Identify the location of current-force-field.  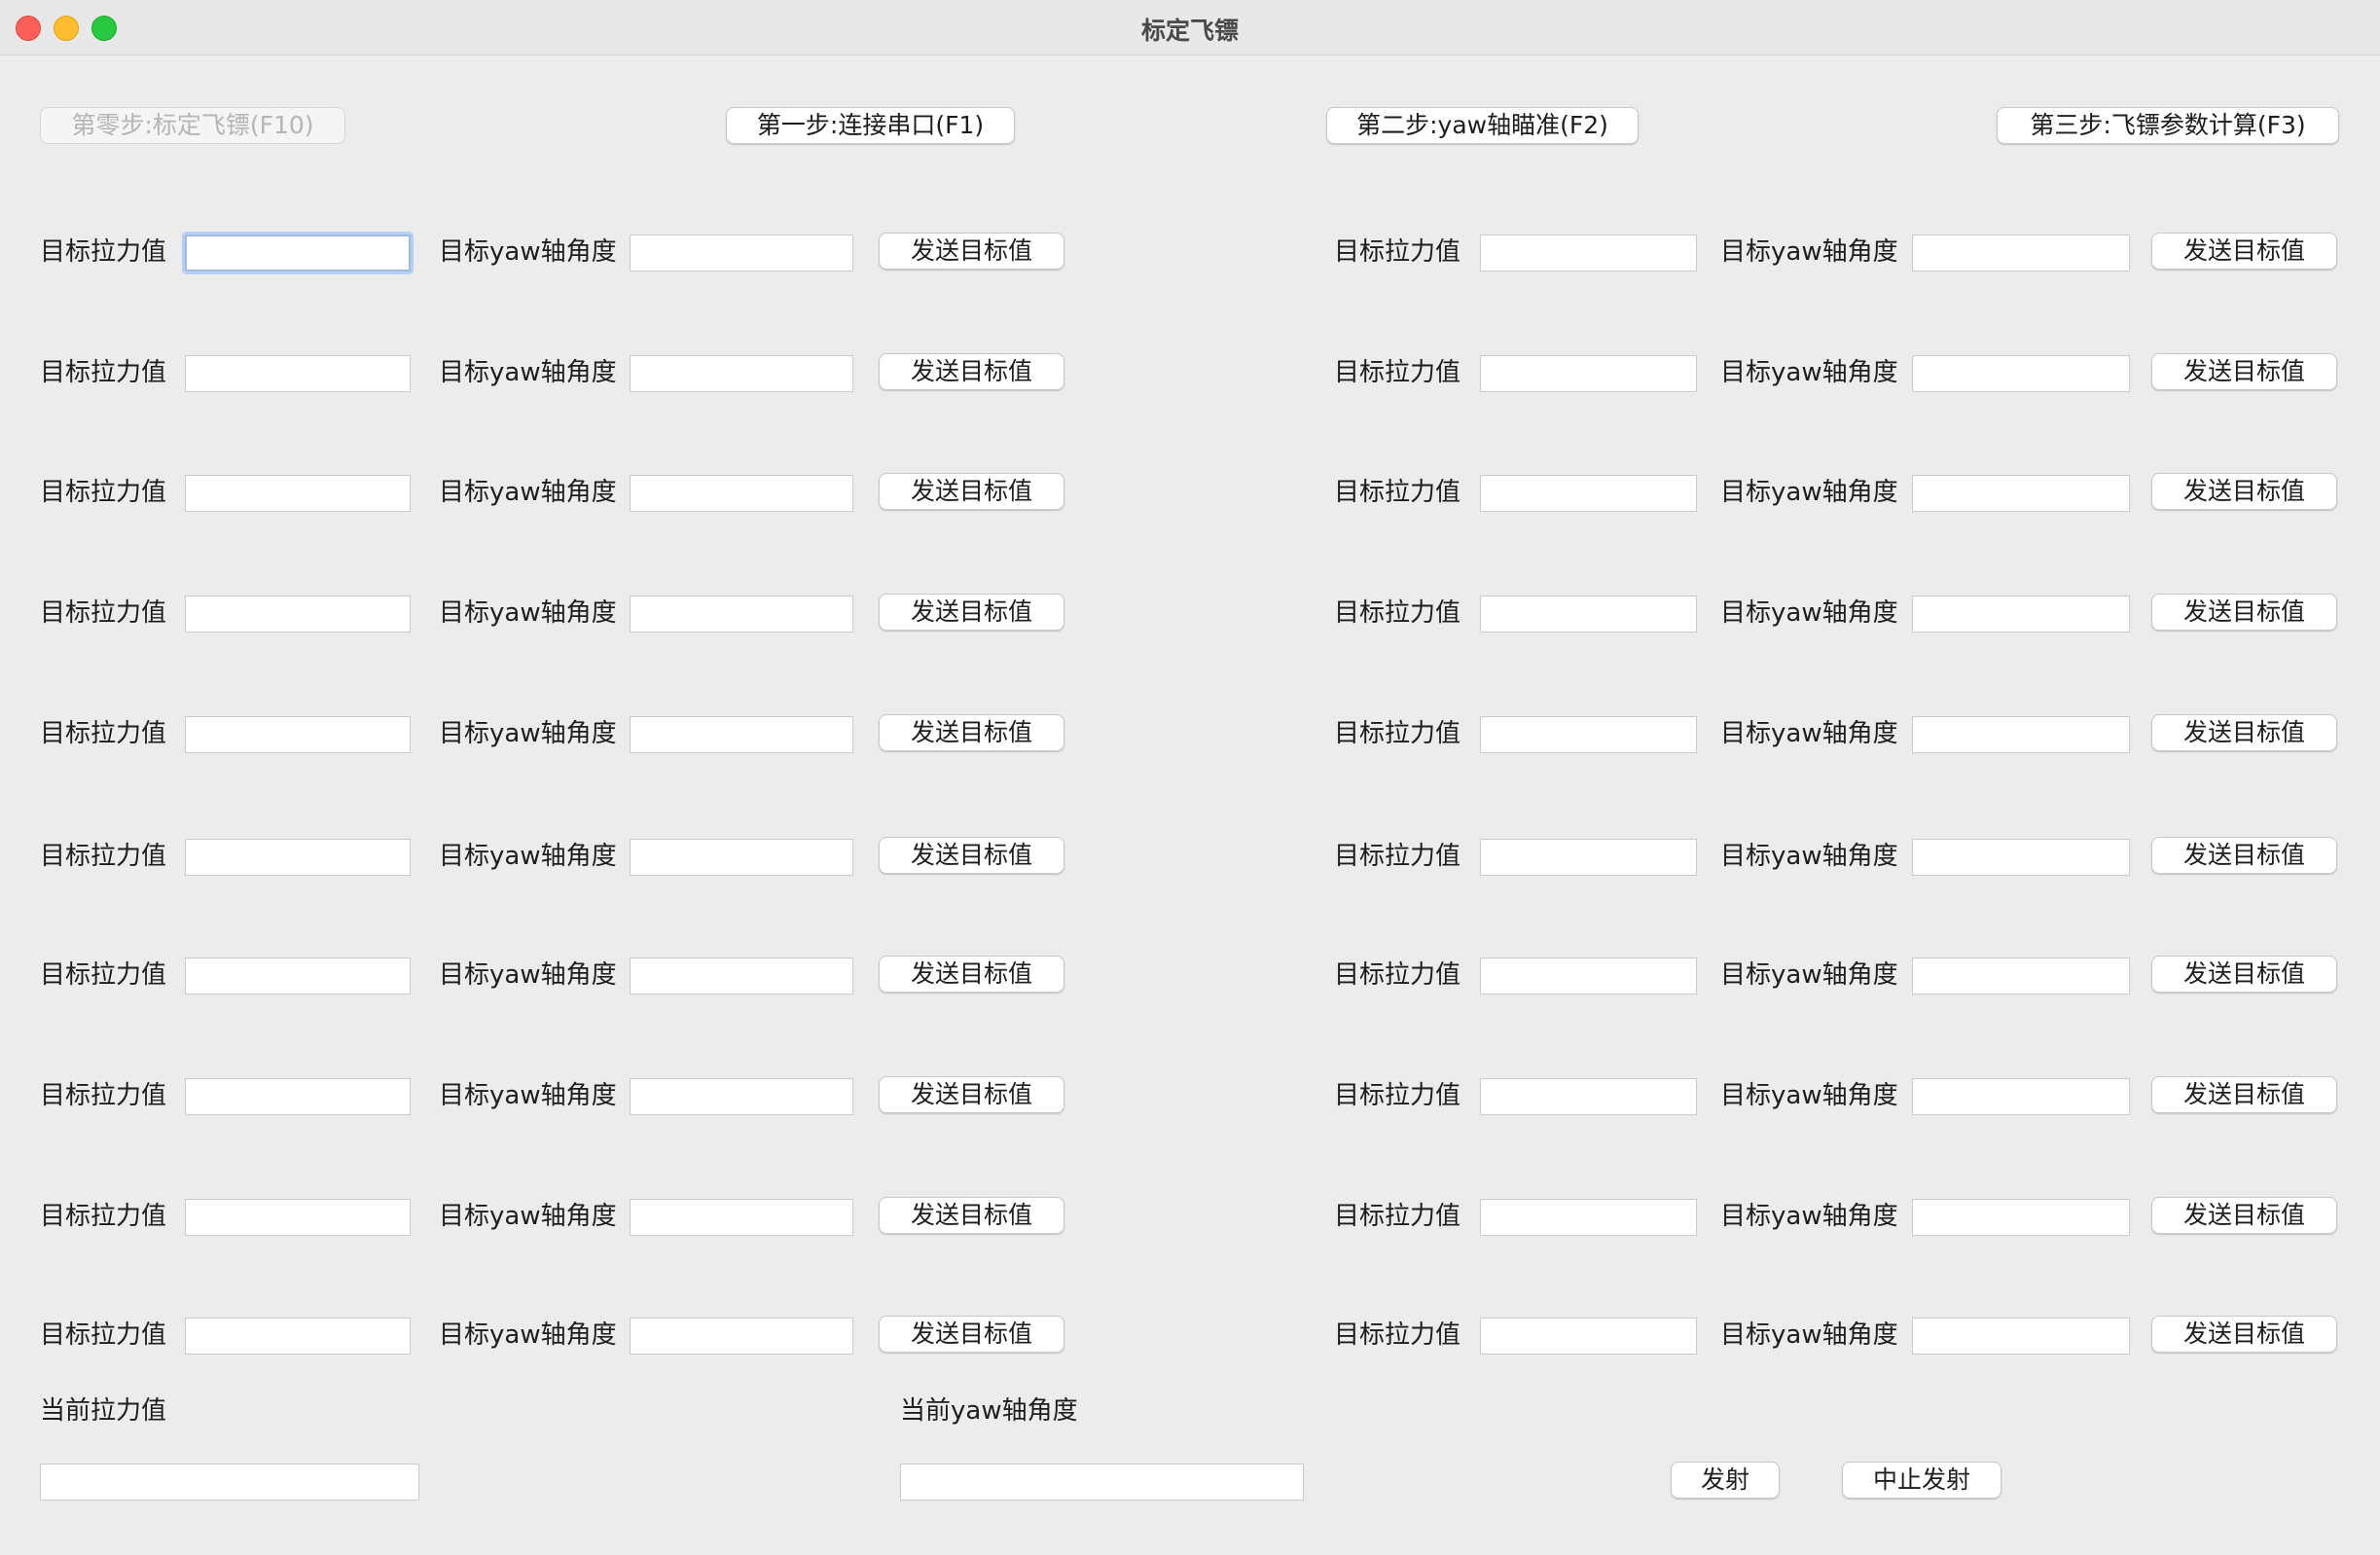
(229, 1482).